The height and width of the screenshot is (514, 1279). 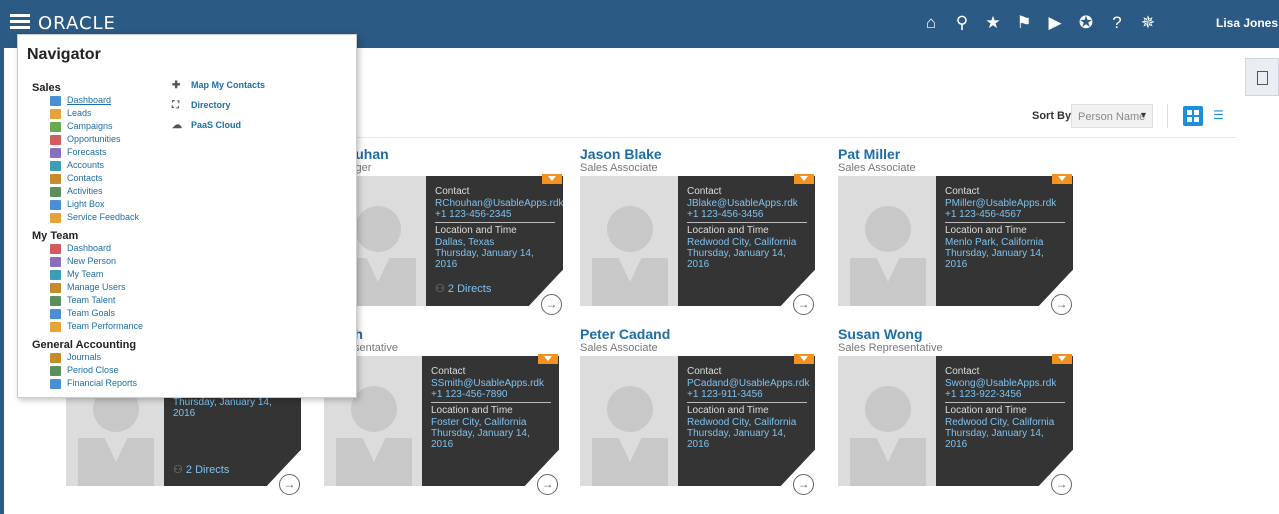 What do you see at coordinates (96, 287) in the screenshot?
I see `nav-item-label: Manage Users` at bounding box center [96, 287].